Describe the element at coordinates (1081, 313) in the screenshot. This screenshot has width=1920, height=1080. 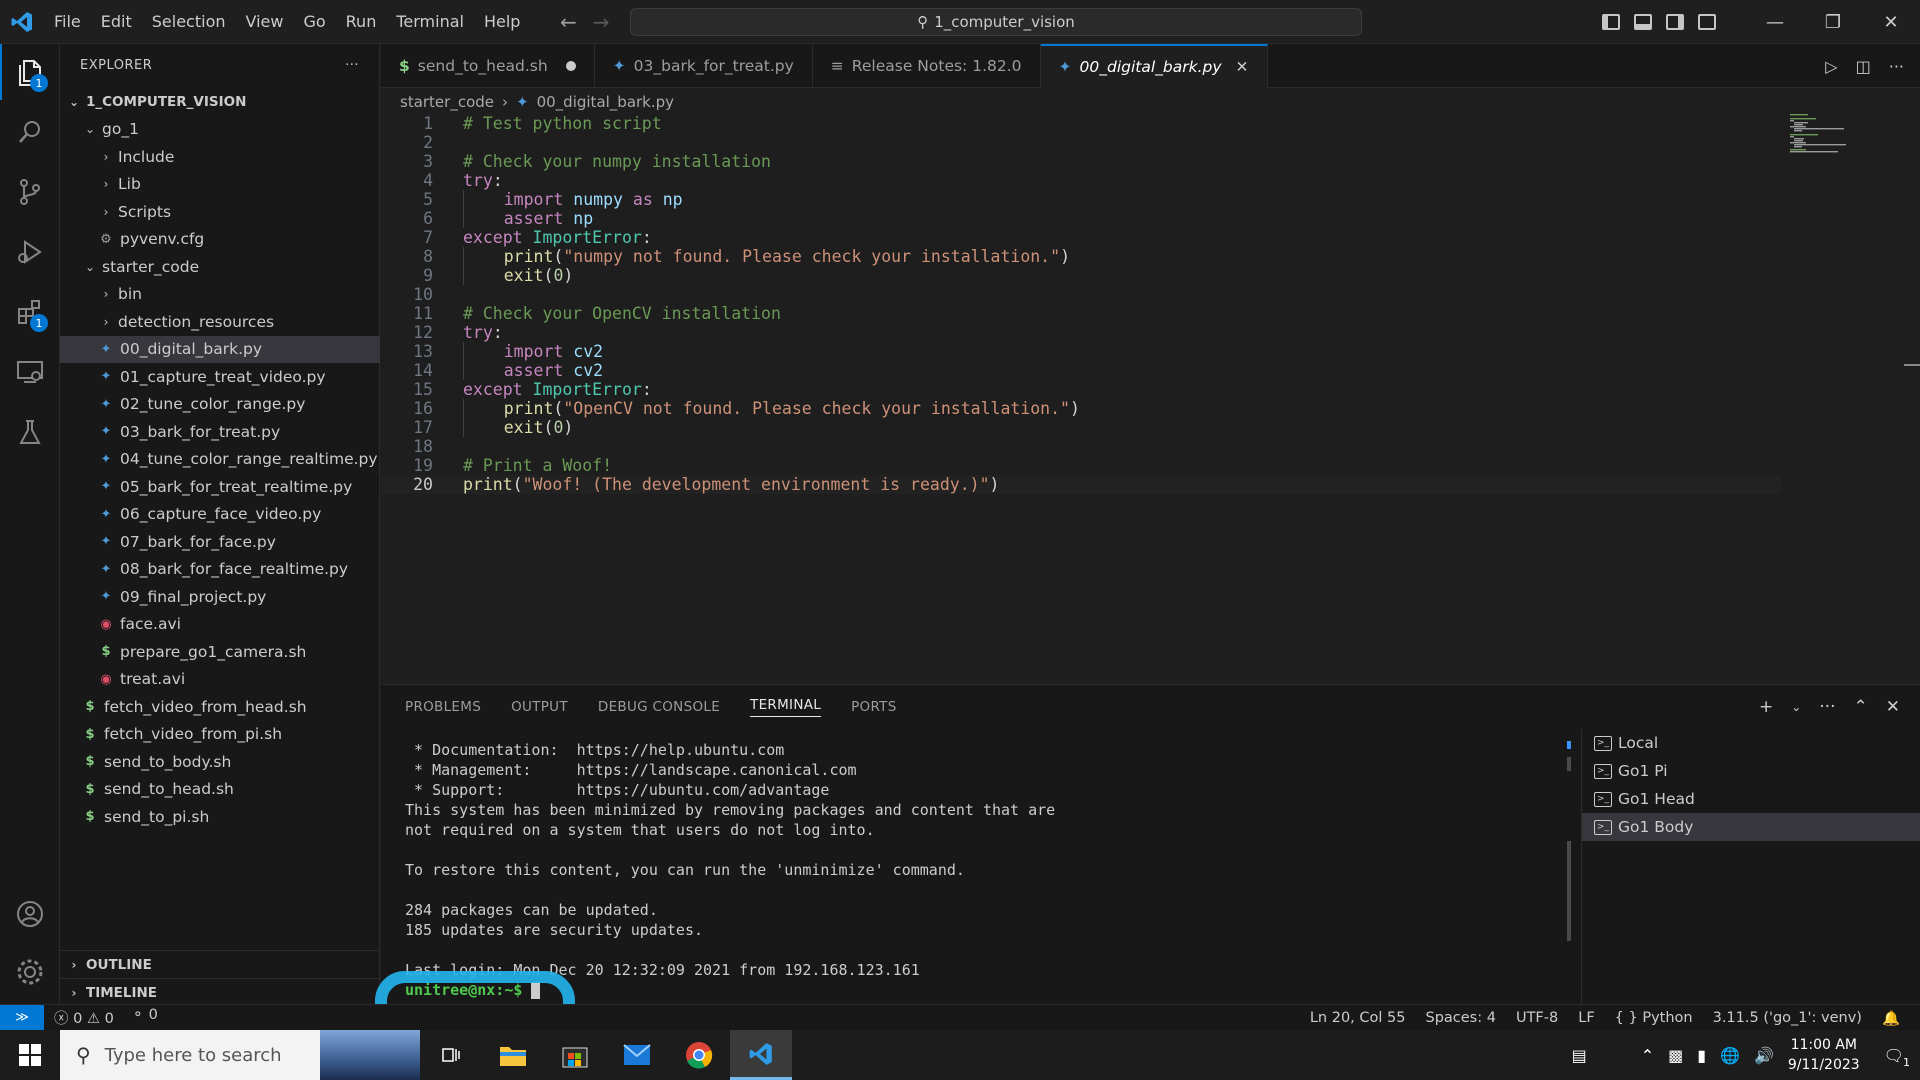
I see `code-line: 11 # Check your OpenCV installation` at that location.